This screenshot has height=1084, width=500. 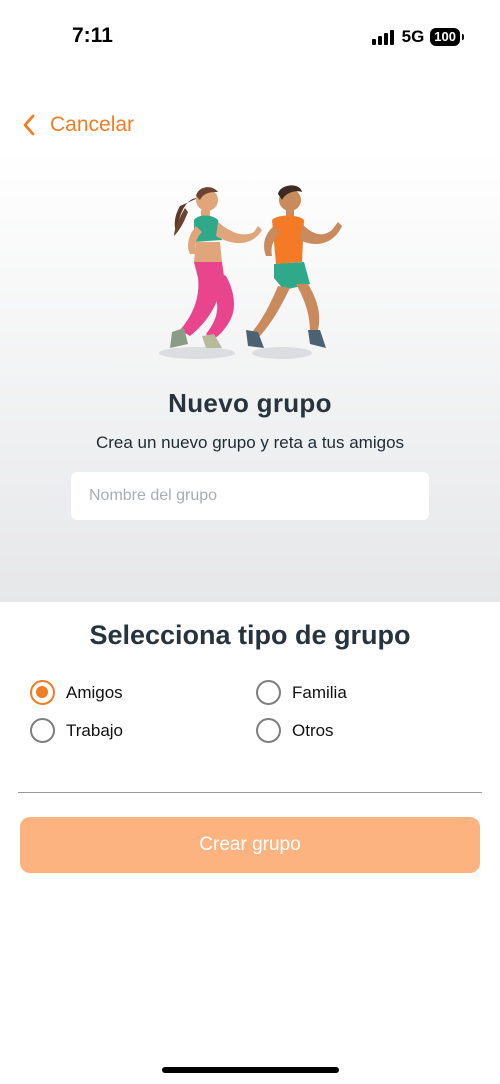 I want to click on page-title: Nuevo grupo, so click(x=250, y=403).